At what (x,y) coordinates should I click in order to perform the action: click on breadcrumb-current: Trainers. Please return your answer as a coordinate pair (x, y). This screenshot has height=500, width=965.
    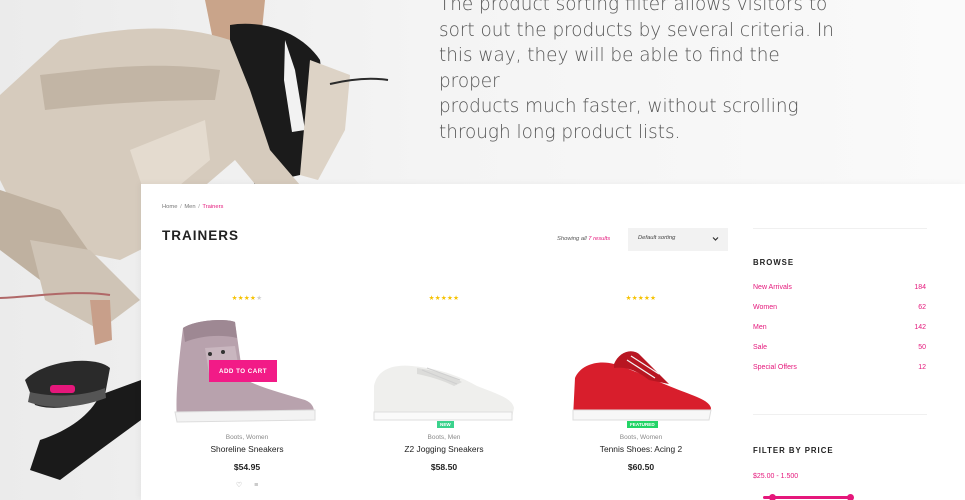
    Looking at the image, I should click on (213, 207).